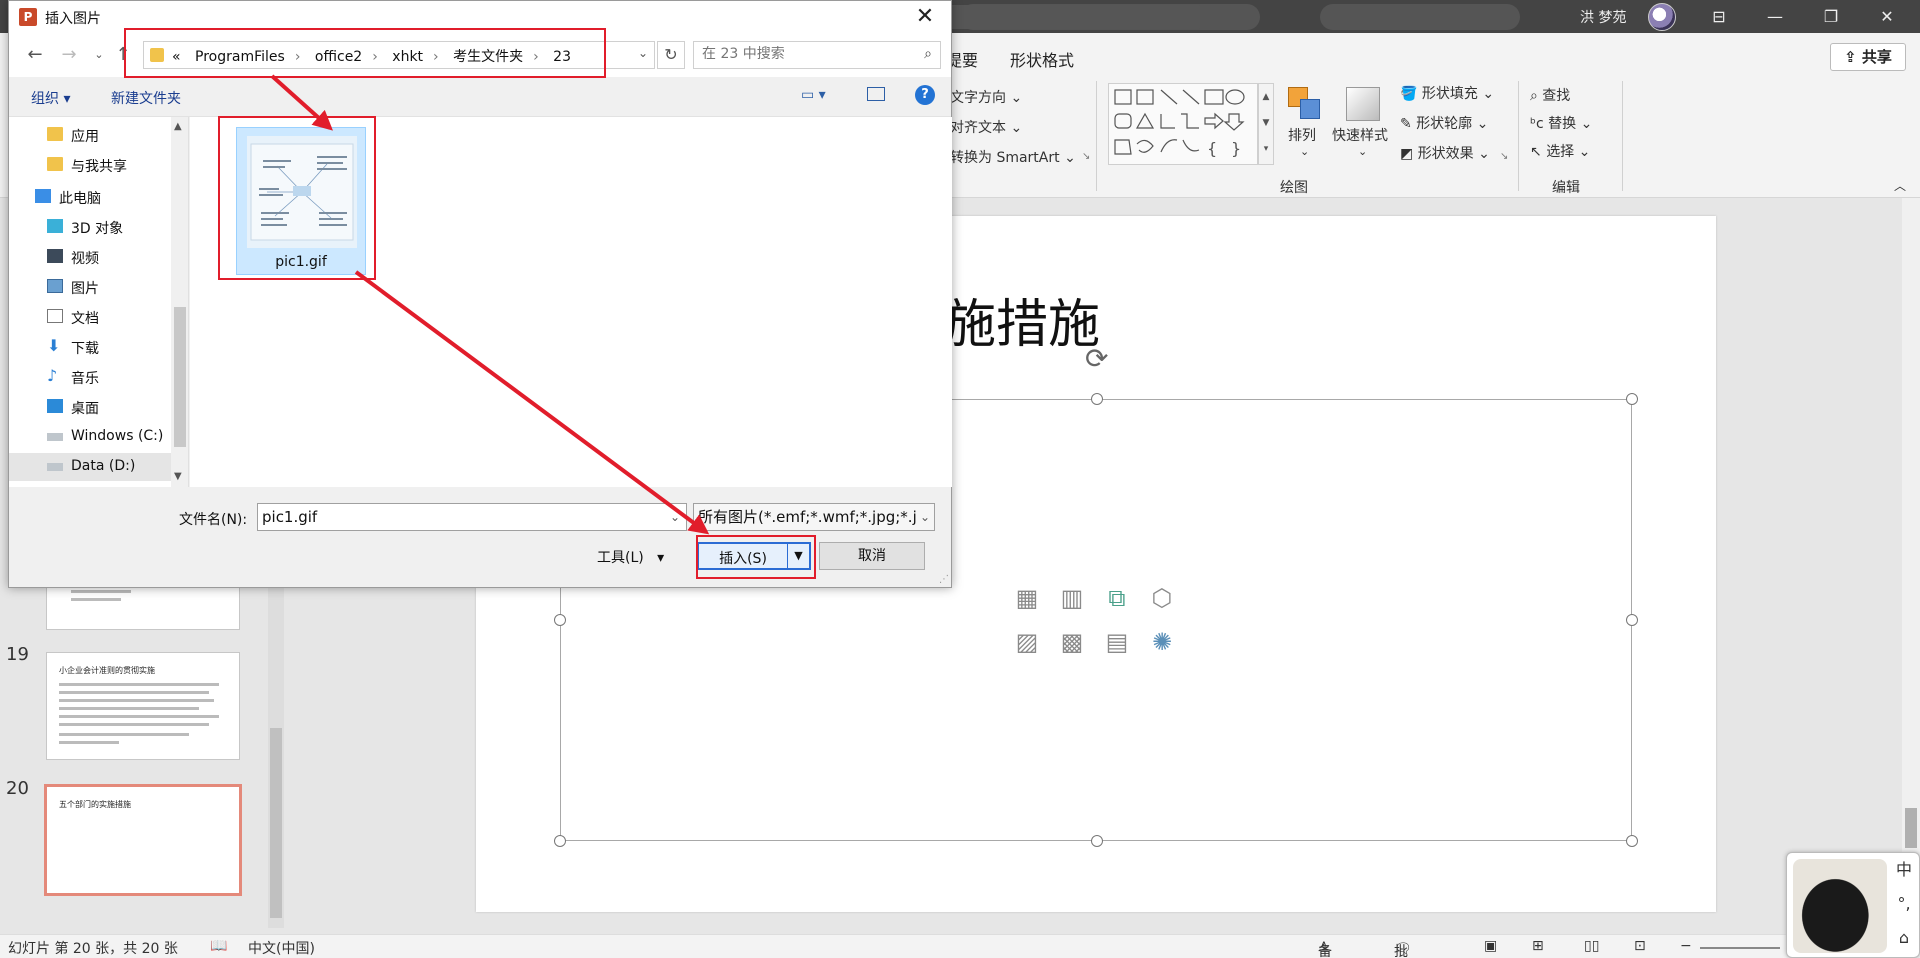  Describe the element at coordinates (1887, 17) in the screenshot. I see `close-icon: ✕` at that location.